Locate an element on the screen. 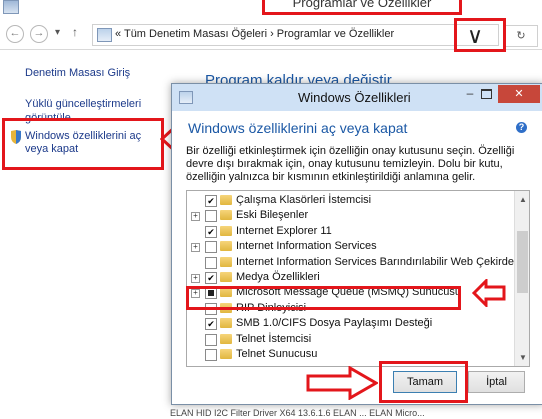  scroll-up-icon: ▲ is located at coordinates (523, 199).